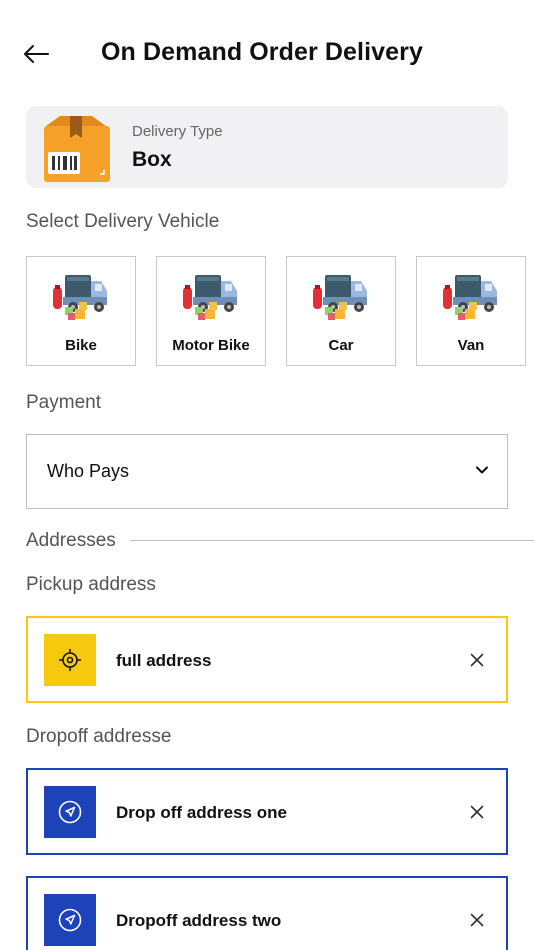  I want to click on vehicle-label: Bike, so click(81, 345).